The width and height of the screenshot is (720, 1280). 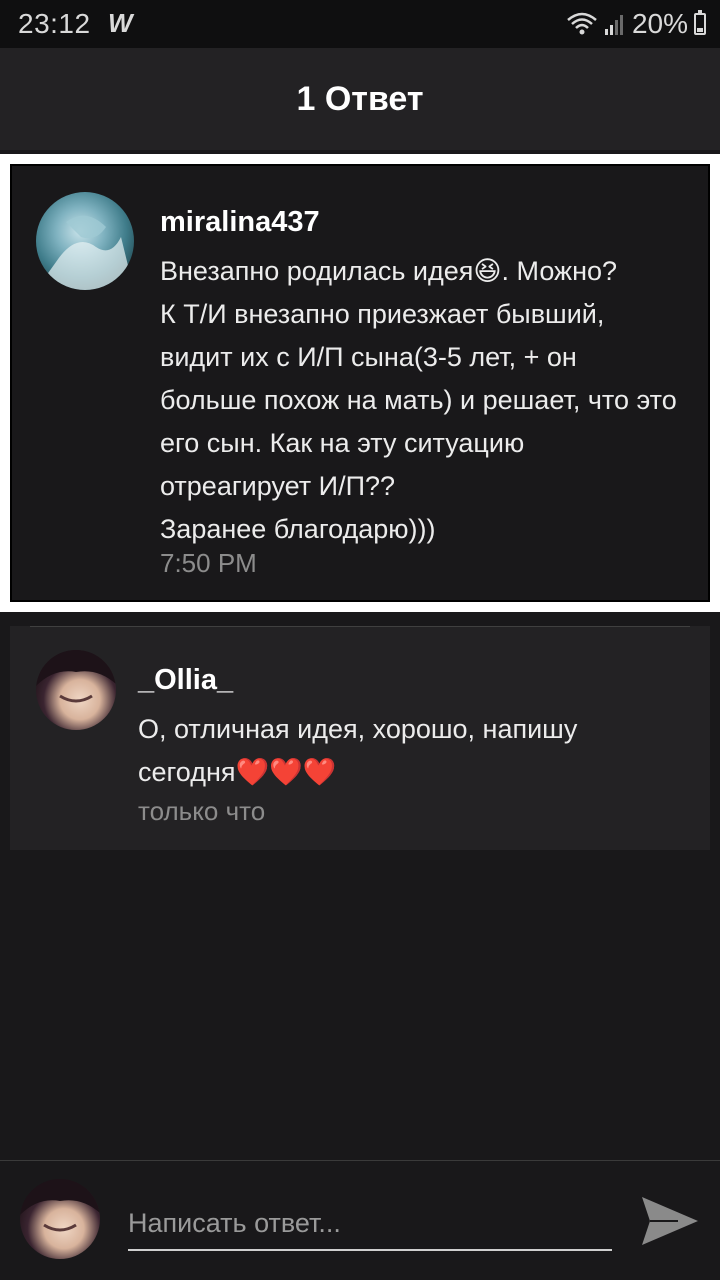 I want to click on send-button, so click(x=670, y=1221).